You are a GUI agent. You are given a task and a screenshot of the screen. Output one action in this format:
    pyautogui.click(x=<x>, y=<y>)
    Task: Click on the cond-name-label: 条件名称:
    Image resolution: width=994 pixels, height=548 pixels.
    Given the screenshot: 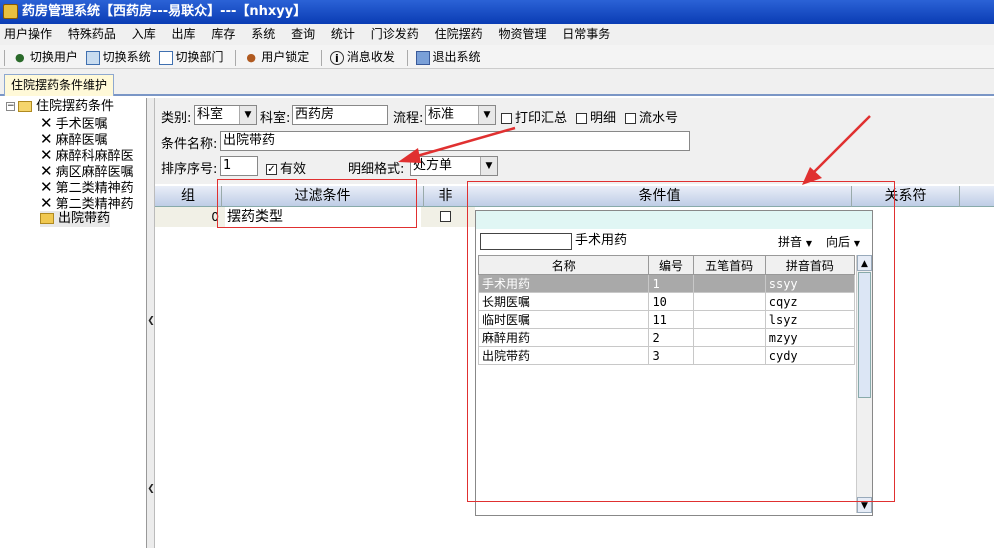 What is the action you would take?
    pyautogui.click(x=189, y=144)
    